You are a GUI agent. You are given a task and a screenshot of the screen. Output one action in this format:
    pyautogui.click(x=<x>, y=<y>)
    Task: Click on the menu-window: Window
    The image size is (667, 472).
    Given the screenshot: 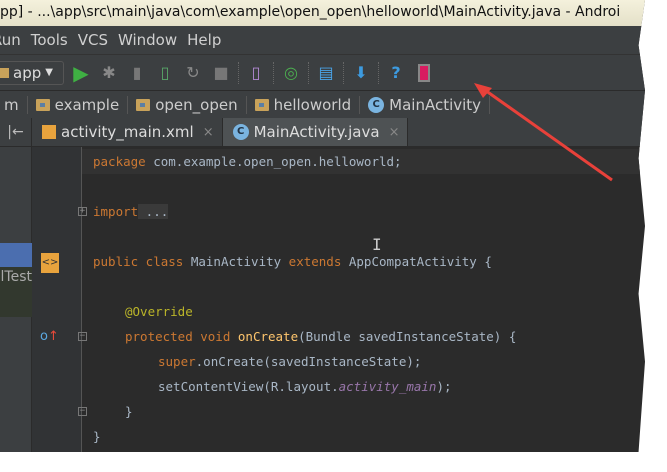 What is the action you would take?
    pyautogui.click(x=147, y=40)
    